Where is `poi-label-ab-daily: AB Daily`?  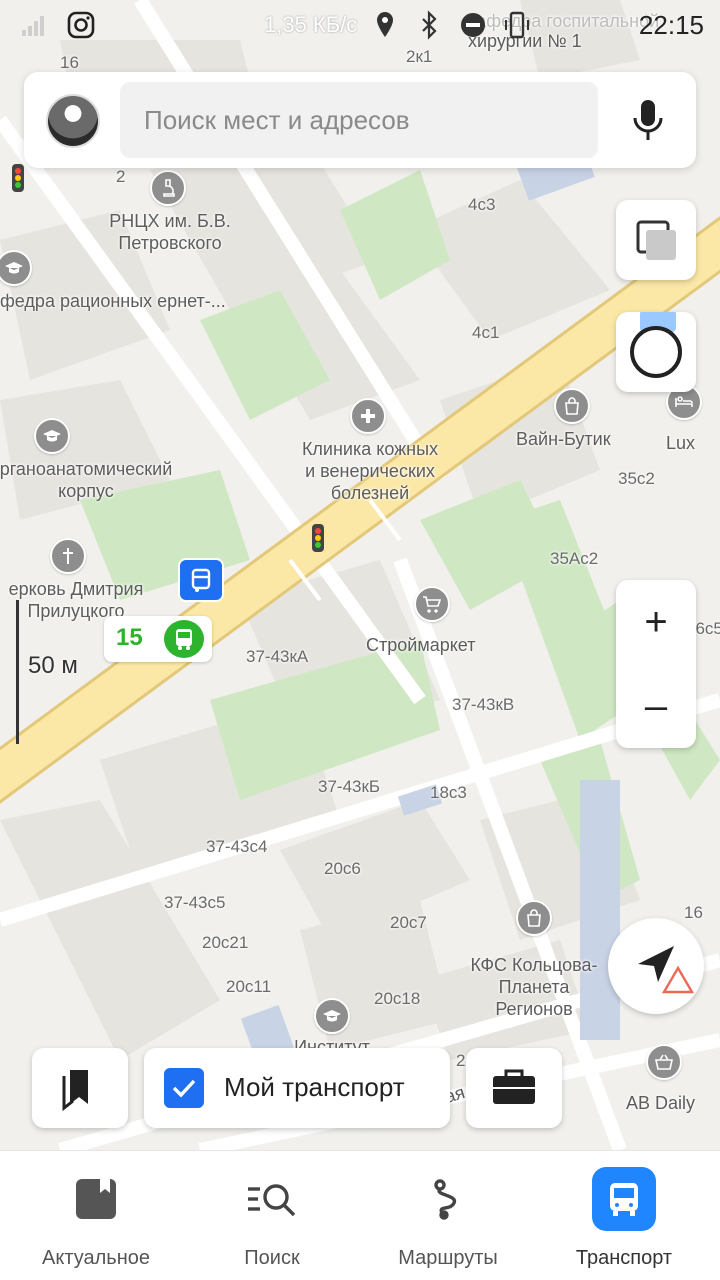 poi-label-ab-daily: AB Daily is located at coordinates (660, 1103).